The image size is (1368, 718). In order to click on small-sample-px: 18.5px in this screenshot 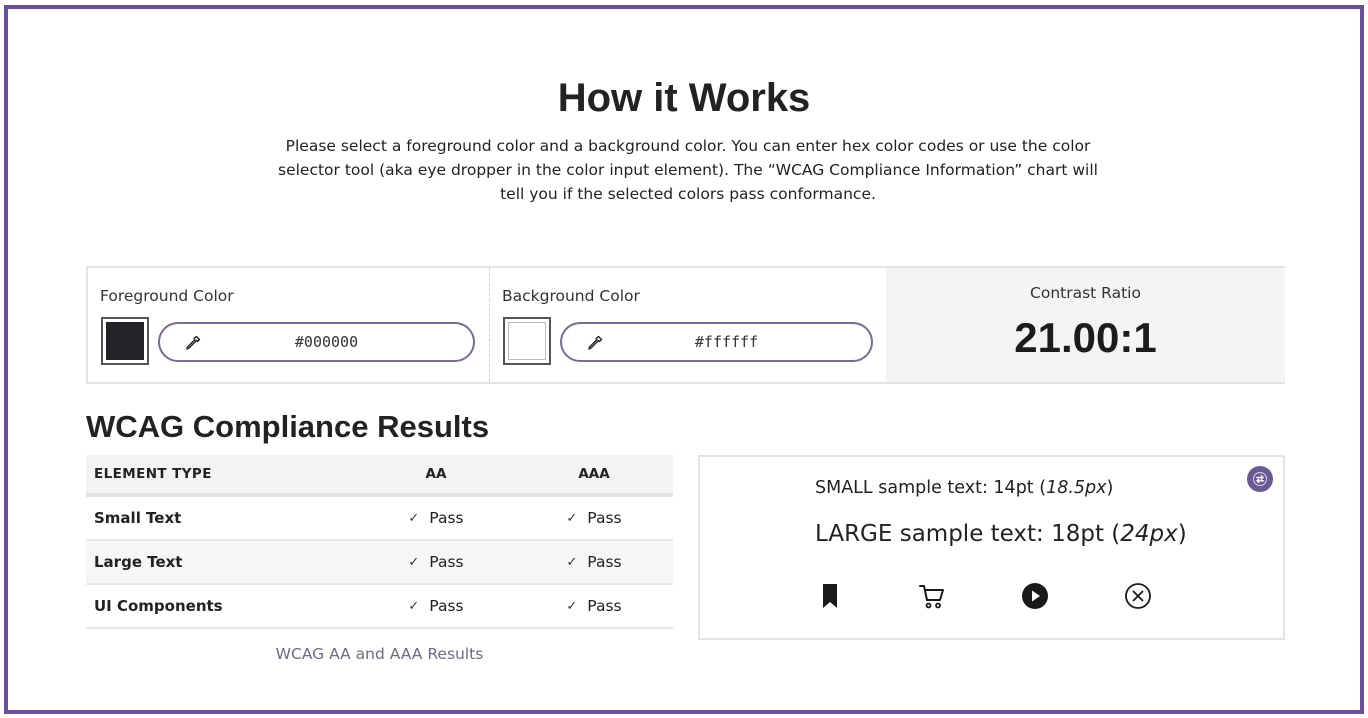, I will do `click(1076, 488)`.